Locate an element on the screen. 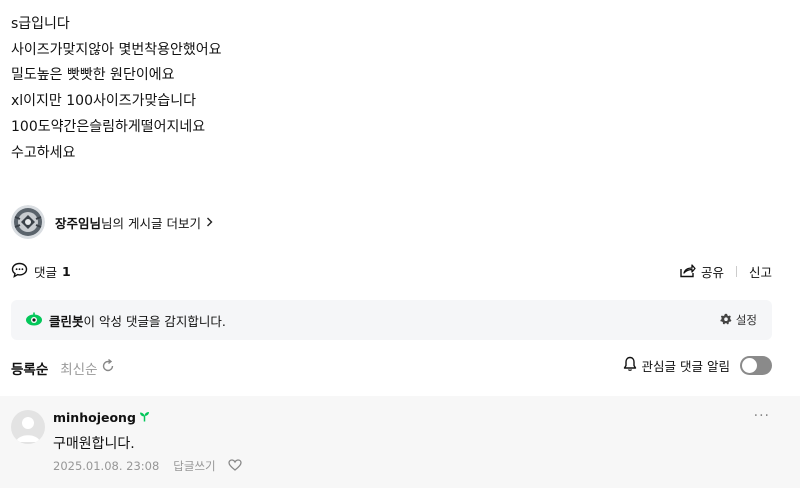 The height and width of the screenshot is (488, 800). author-more-label: 님의 게시글 더보기 is located at coordinates (151, 223).